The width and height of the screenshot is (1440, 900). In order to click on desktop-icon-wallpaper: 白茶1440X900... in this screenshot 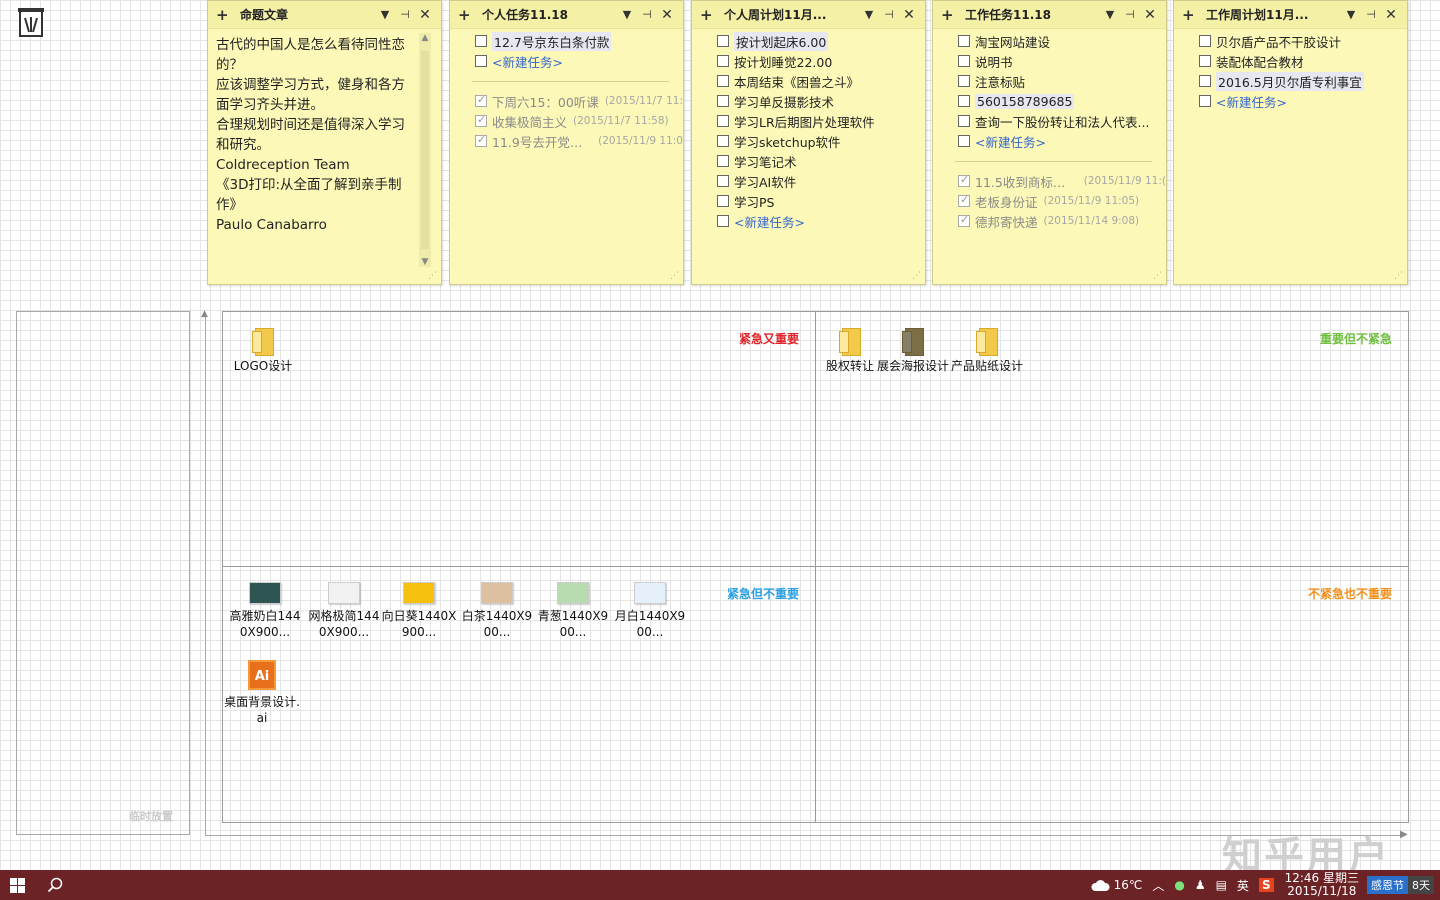, I will do `click(497, 611)`.